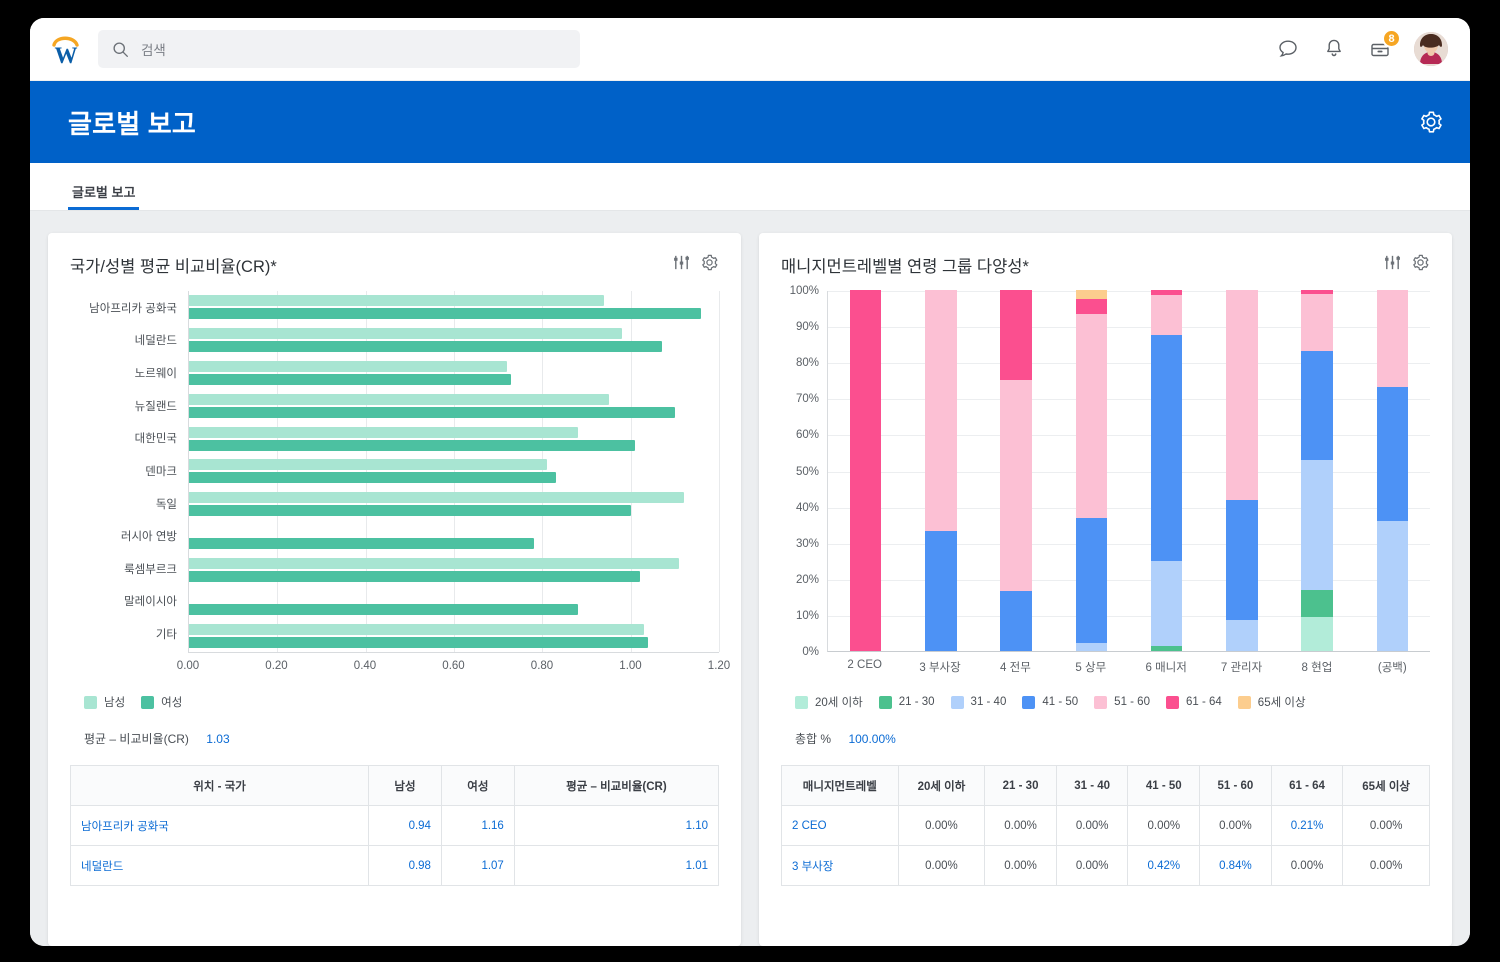  I want to click on workday-logo: W, so click(66, 49).